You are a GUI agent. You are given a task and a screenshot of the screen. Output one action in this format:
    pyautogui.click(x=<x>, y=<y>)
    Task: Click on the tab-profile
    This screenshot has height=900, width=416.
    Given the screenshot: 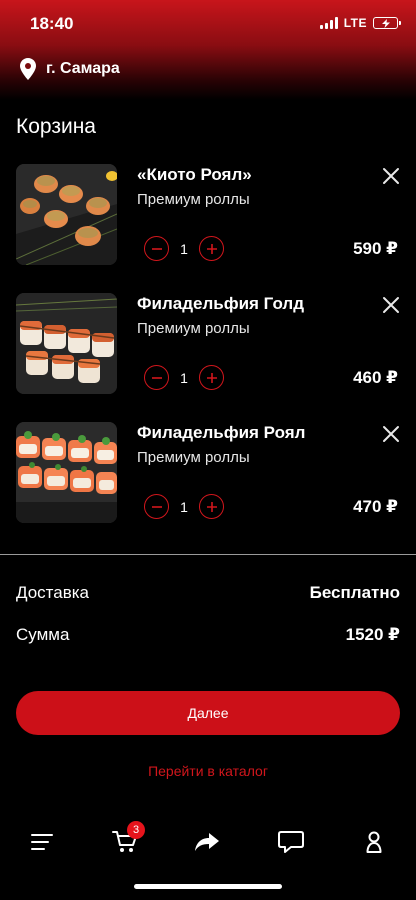 What is the action you would take?
    pyautogui.click(x=374, y=842)
    